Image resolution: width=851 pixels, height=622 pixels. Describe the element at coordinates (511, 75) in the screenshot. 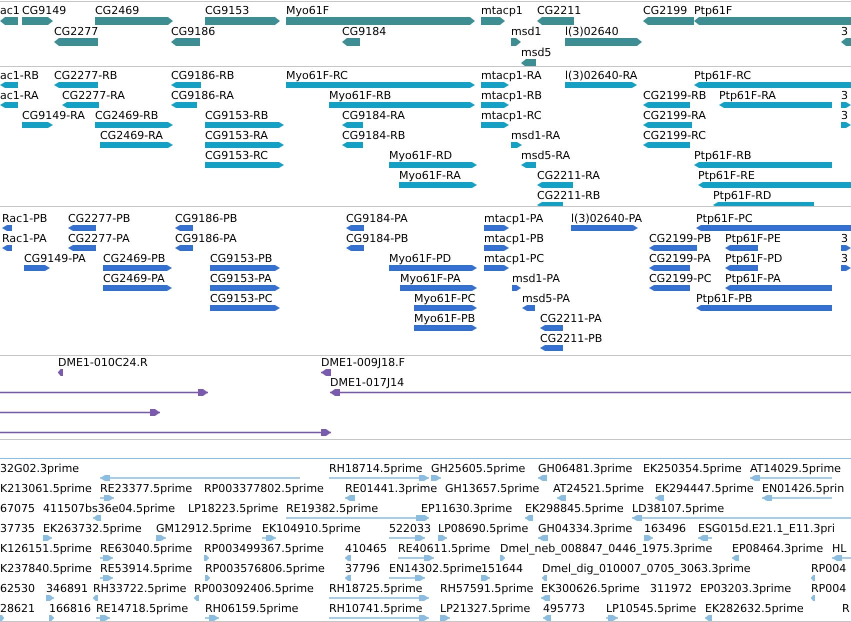

I see `feature-label: mtacp1-RA` at that location.